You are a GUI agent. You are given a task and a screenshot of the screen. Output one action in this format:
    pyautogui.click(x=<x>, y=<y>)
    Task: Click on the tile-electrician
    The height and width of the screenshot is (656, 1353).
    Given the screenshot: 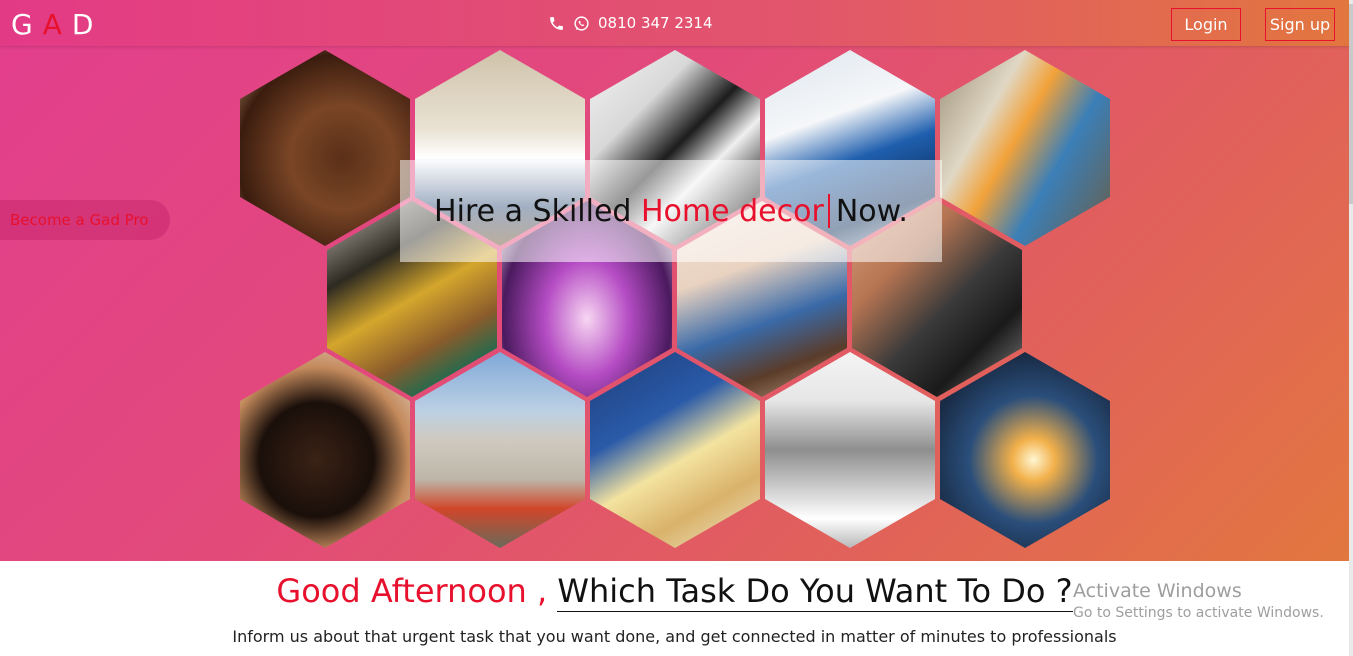 What is the action you would take?
    pyautogui.click(x=1025, y=148)
    